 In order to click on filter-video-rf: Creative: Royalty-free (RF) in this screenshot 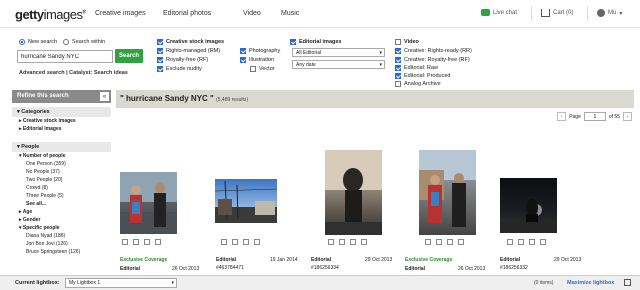, I will do `click(432, 60)`.